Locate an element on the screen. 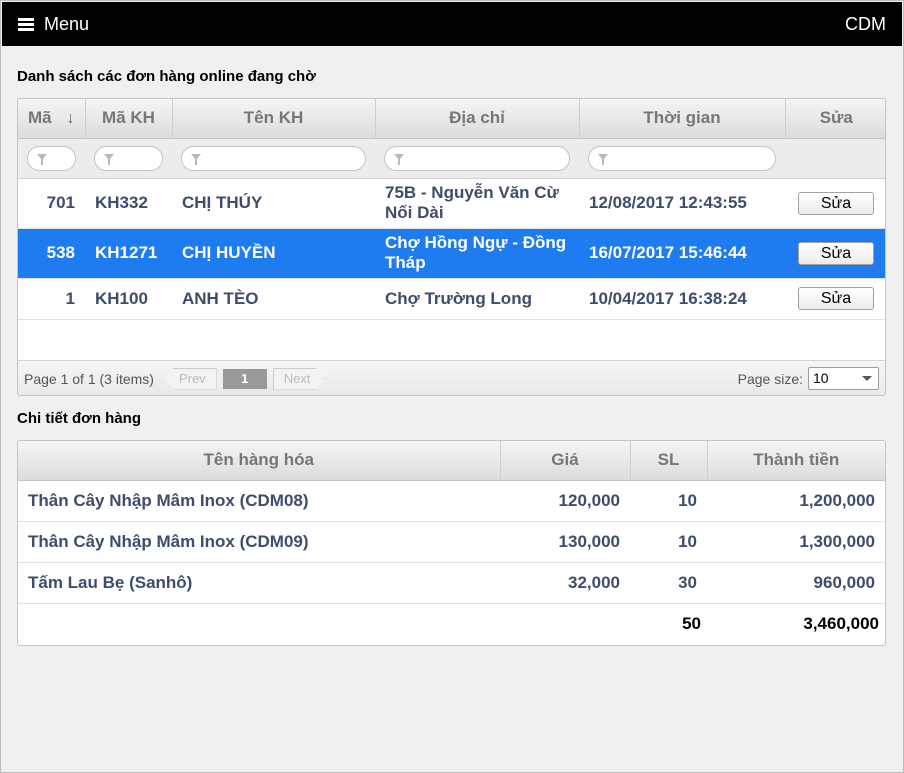 The width and height of the screenshot is (904, 773). pager-prev-button: Prev is located at coordinates (190, 378).